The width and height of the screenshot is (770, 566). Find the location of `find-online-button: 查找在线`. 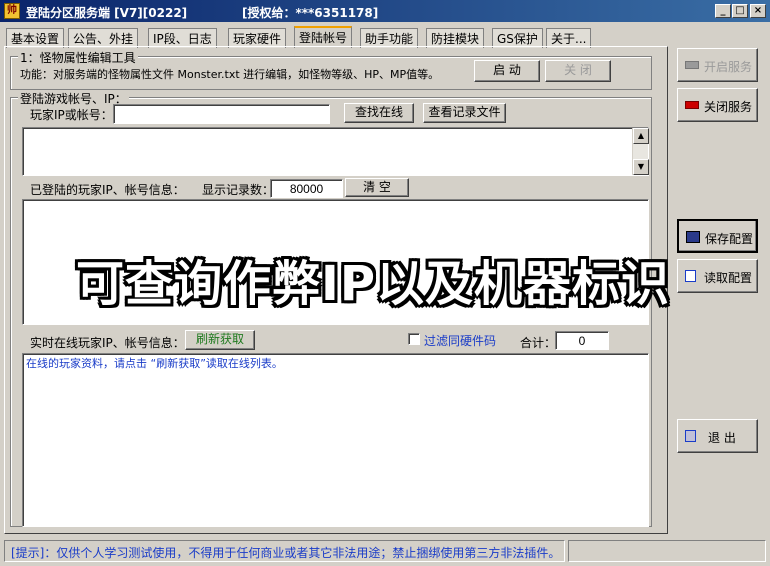

find-online-button: 查找在线 is located at coordinates (379, 113).